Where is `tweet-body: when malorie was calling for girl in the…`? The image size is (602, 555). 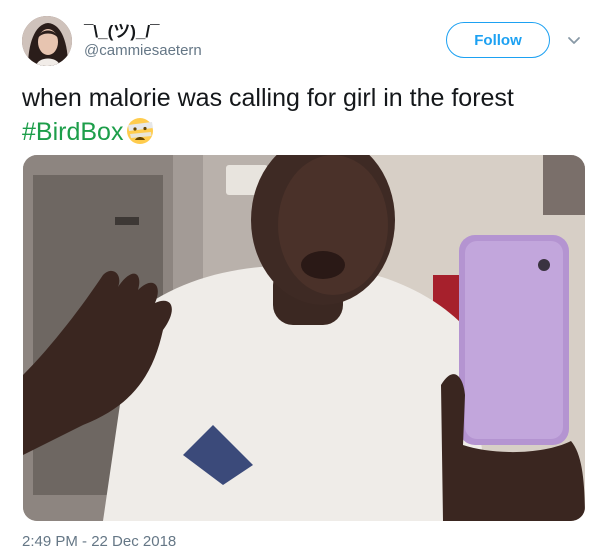
tweet-body: when malorie was calling for girl in the… is located at coordinates (268, 98).